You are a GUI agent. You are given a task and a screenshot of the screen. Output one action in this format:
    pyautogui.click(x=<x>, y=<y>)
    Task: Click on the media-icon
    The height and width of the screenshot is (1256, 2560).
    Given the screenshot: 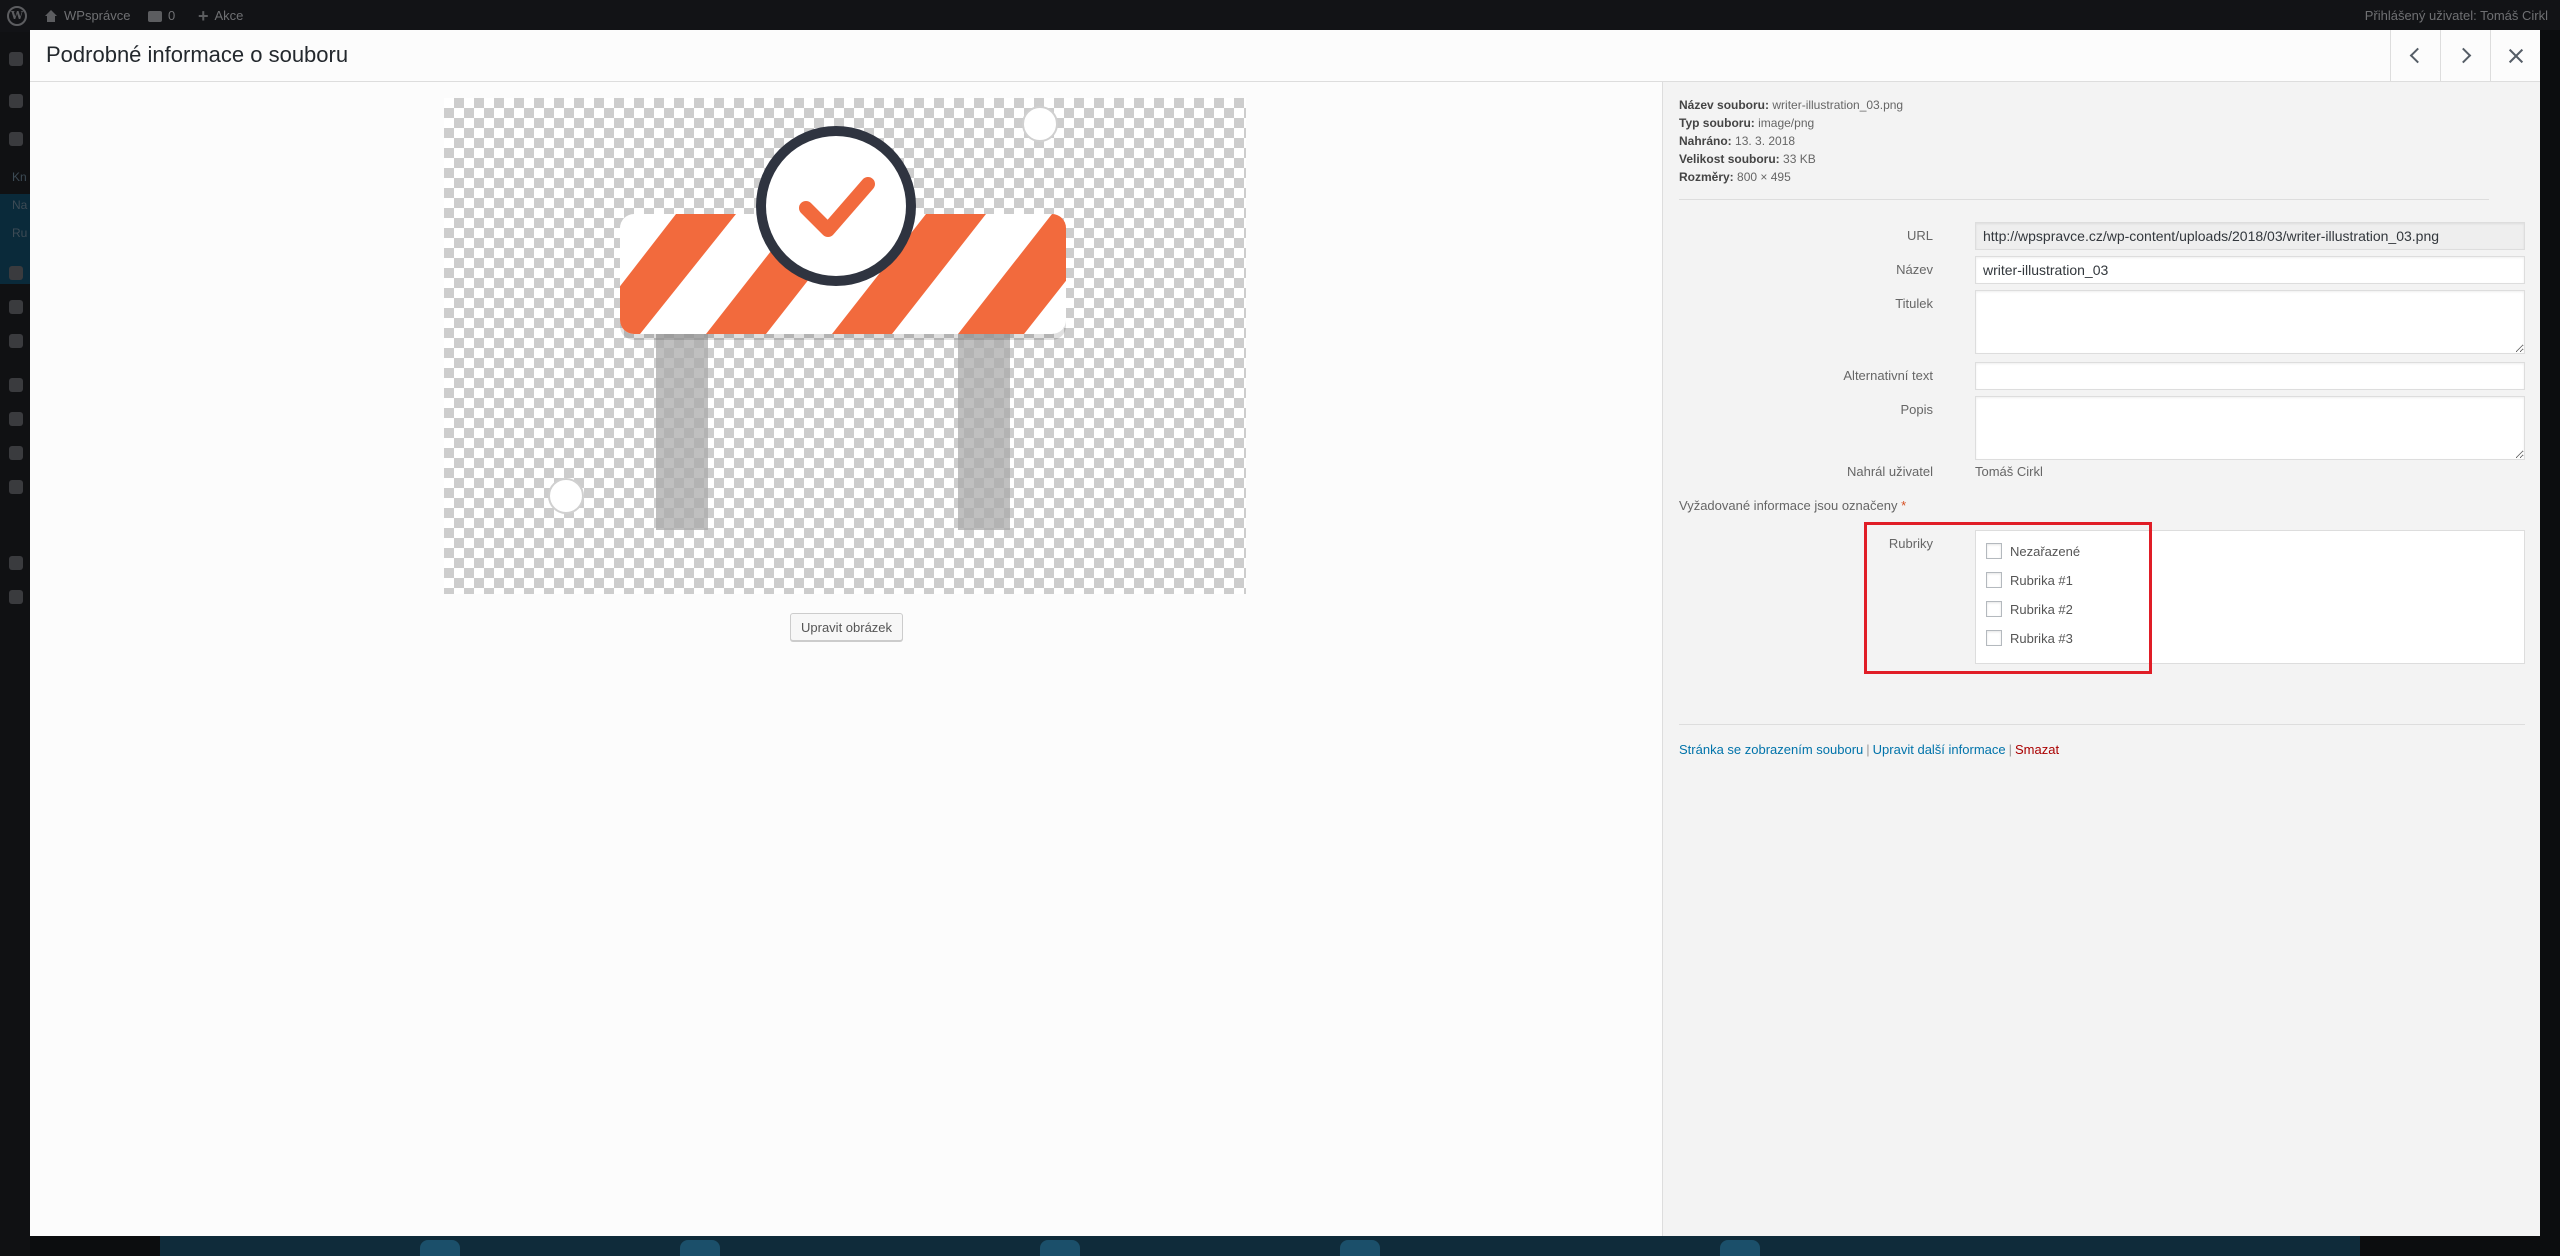 What is the action you would take?
    pyautogui.click(x=16, y=139)
    